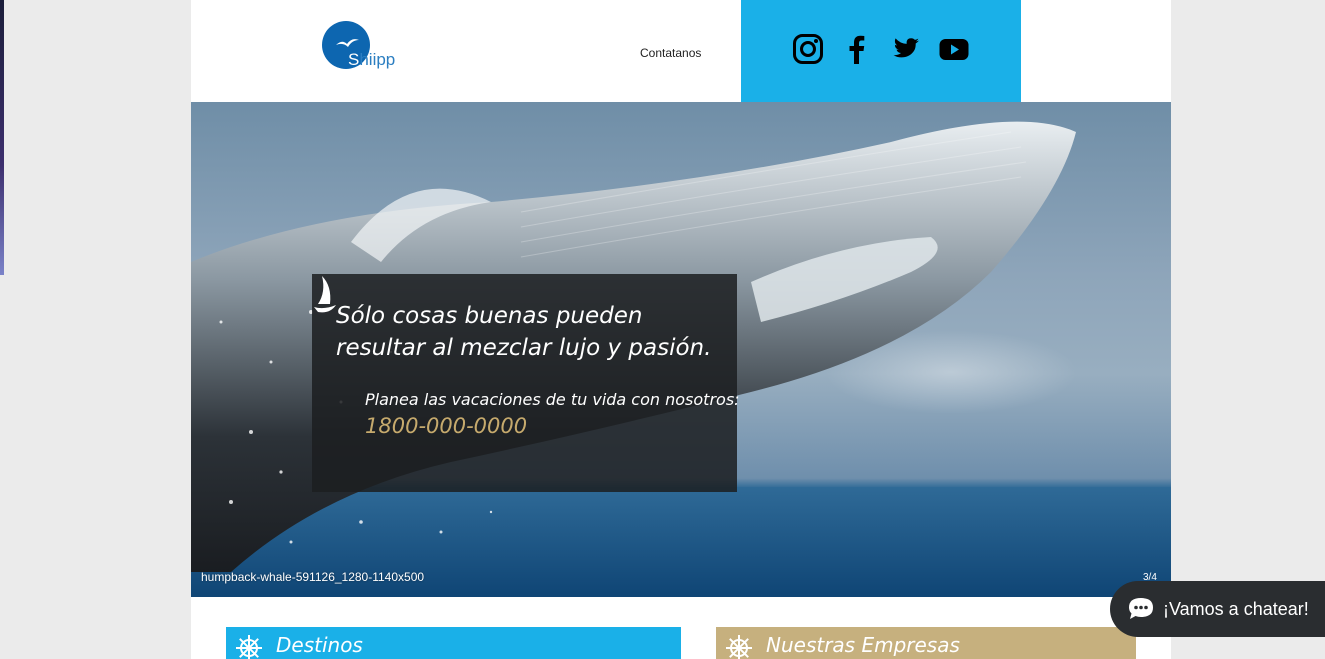 The width and height of the screenshot is (1325, 659). What do you see at coordinates (881, 51) in the screenshot?
I see `social-bar` at bounding box center [881, 51].